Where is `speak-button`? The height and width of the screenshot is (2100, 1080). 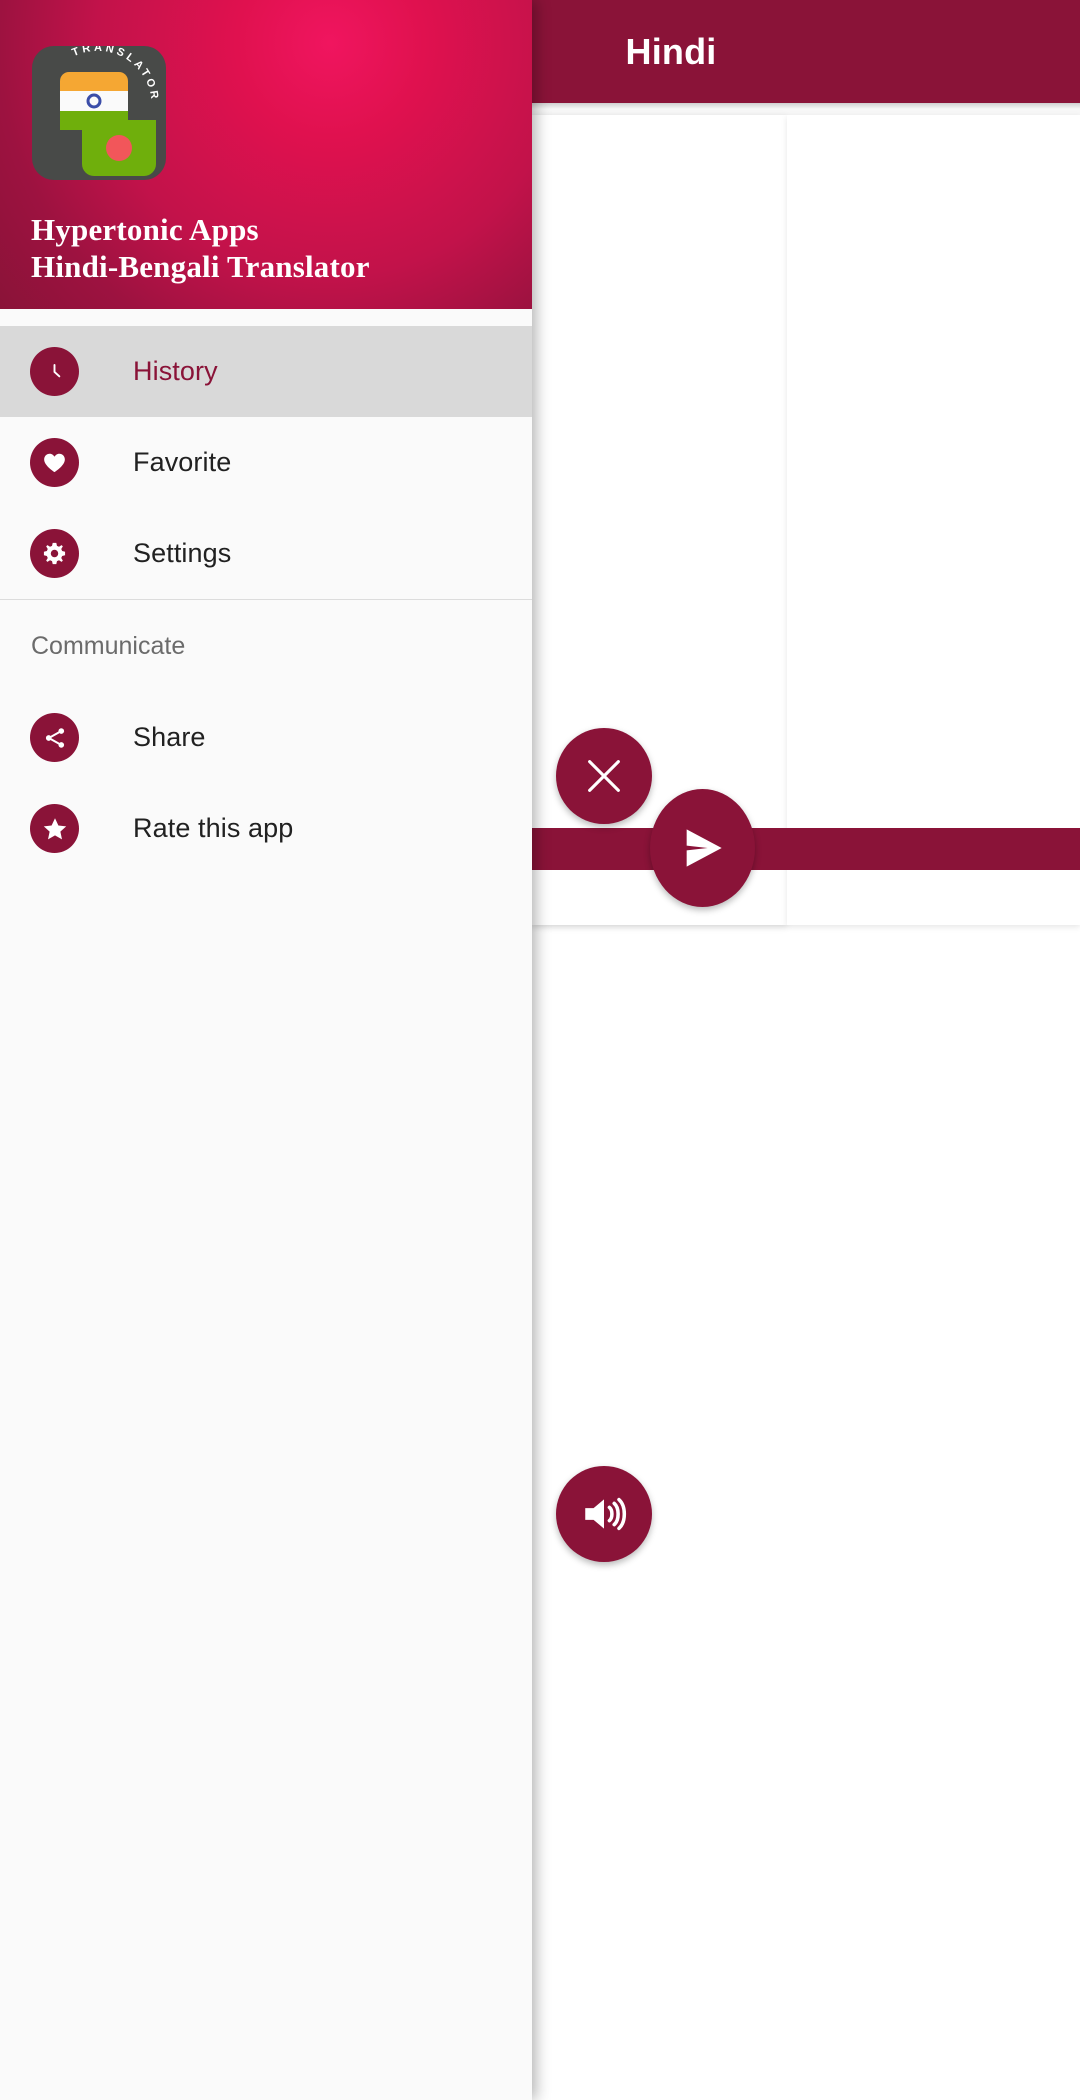
speak-button is located at coordinates (604, 1514).